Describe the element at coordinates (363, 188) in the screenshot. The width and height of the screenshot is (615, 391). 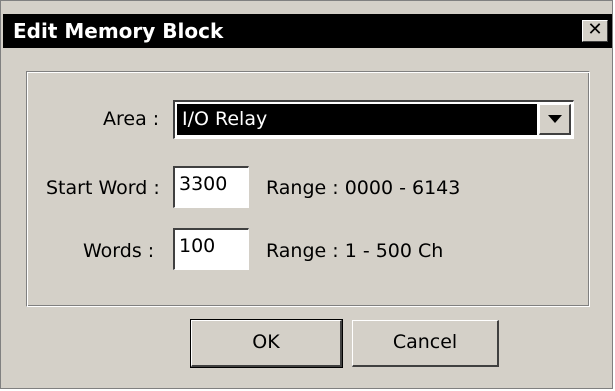
I see `start-word-range: Range : 0000 - 6143` at that location.